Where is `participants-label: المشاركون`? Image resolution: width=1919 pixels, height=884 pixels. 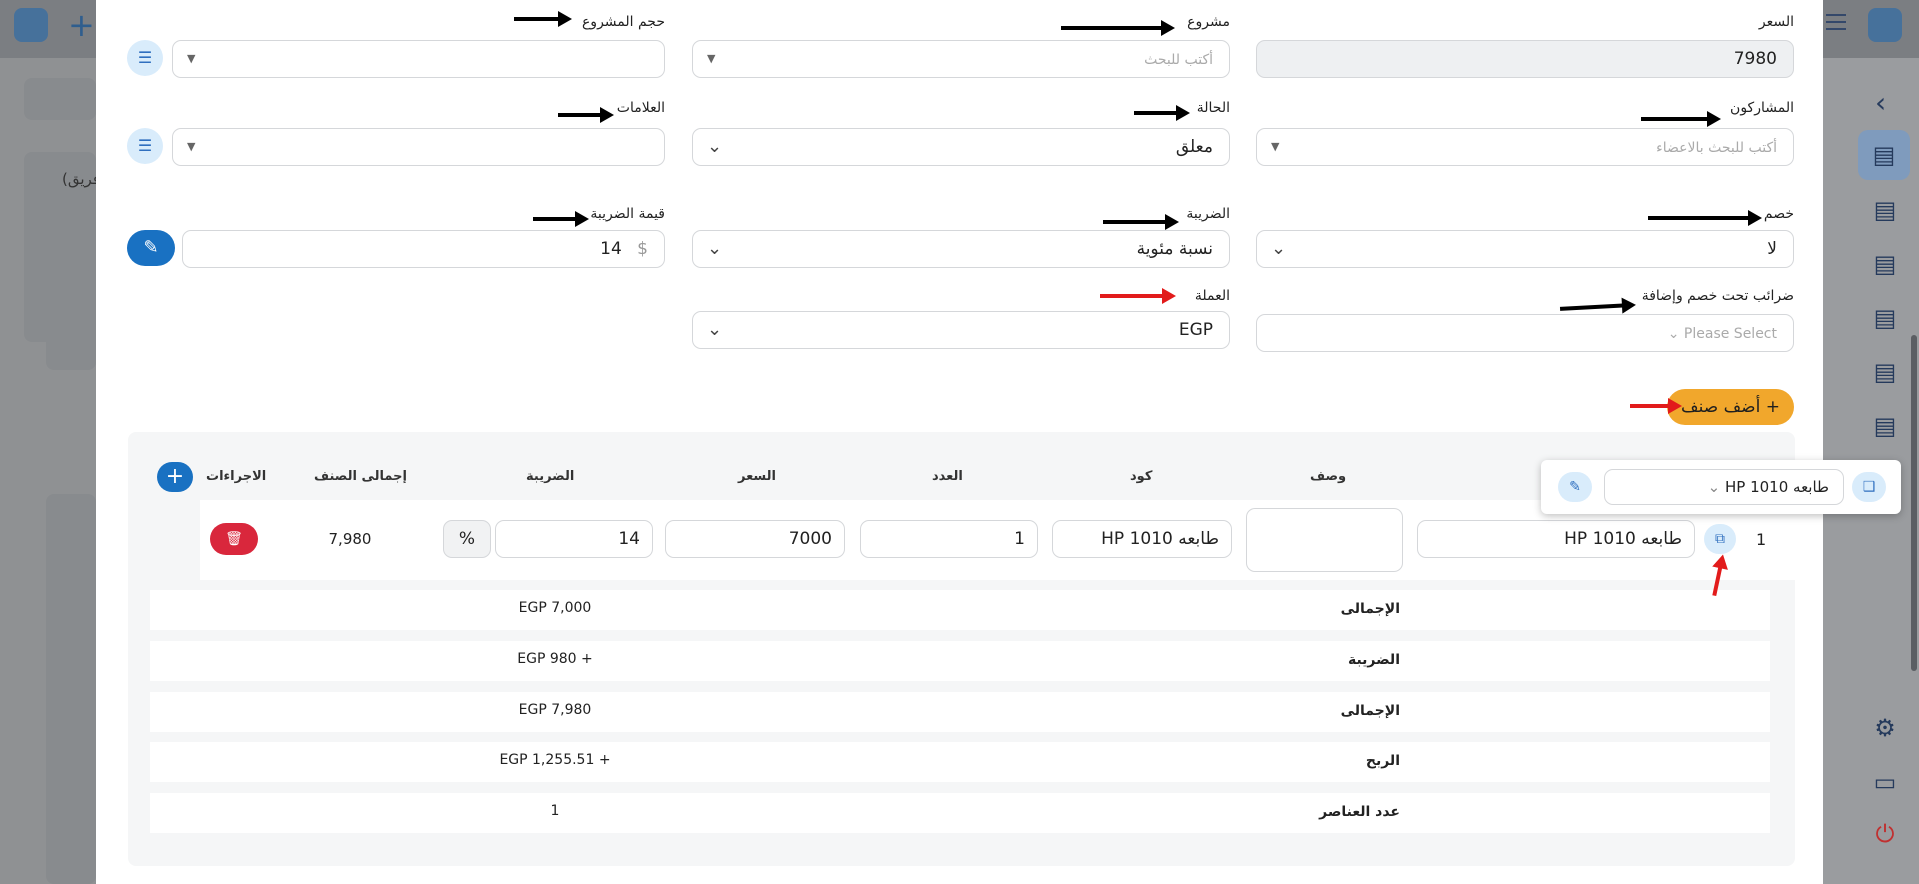
participants-label: المشاركون is located at coordinates (1762, 108).